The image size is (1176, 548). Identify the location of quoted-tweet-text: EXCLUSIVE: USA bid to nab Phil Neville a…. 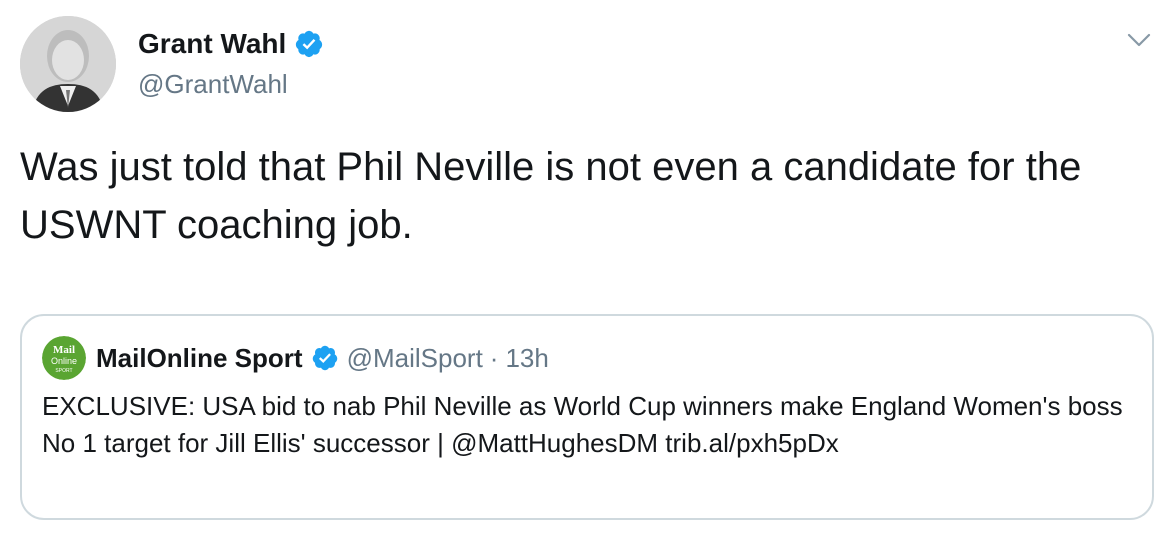
(582, 424).